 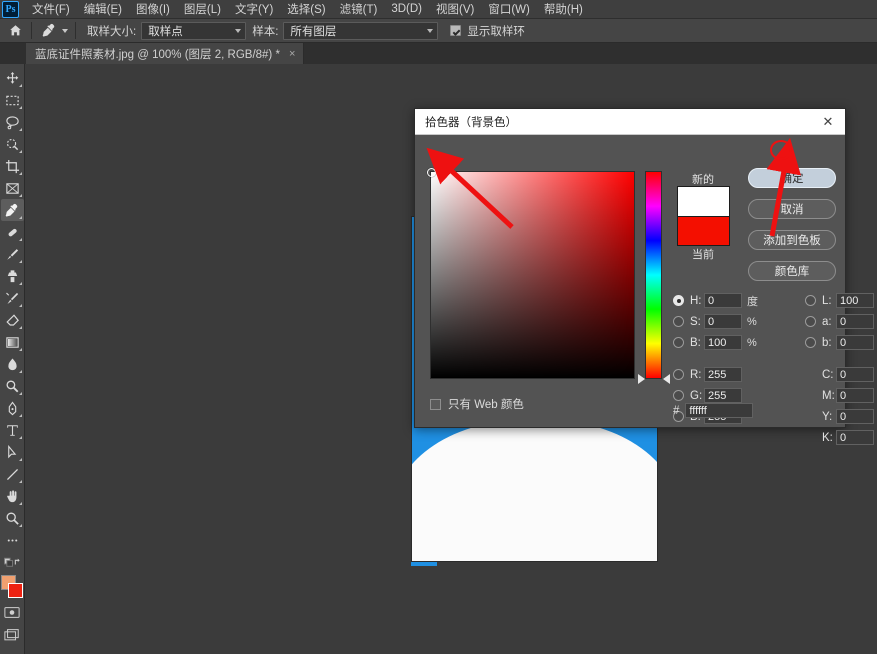 I want to click on hue-slider, so click(x=653, y=275).